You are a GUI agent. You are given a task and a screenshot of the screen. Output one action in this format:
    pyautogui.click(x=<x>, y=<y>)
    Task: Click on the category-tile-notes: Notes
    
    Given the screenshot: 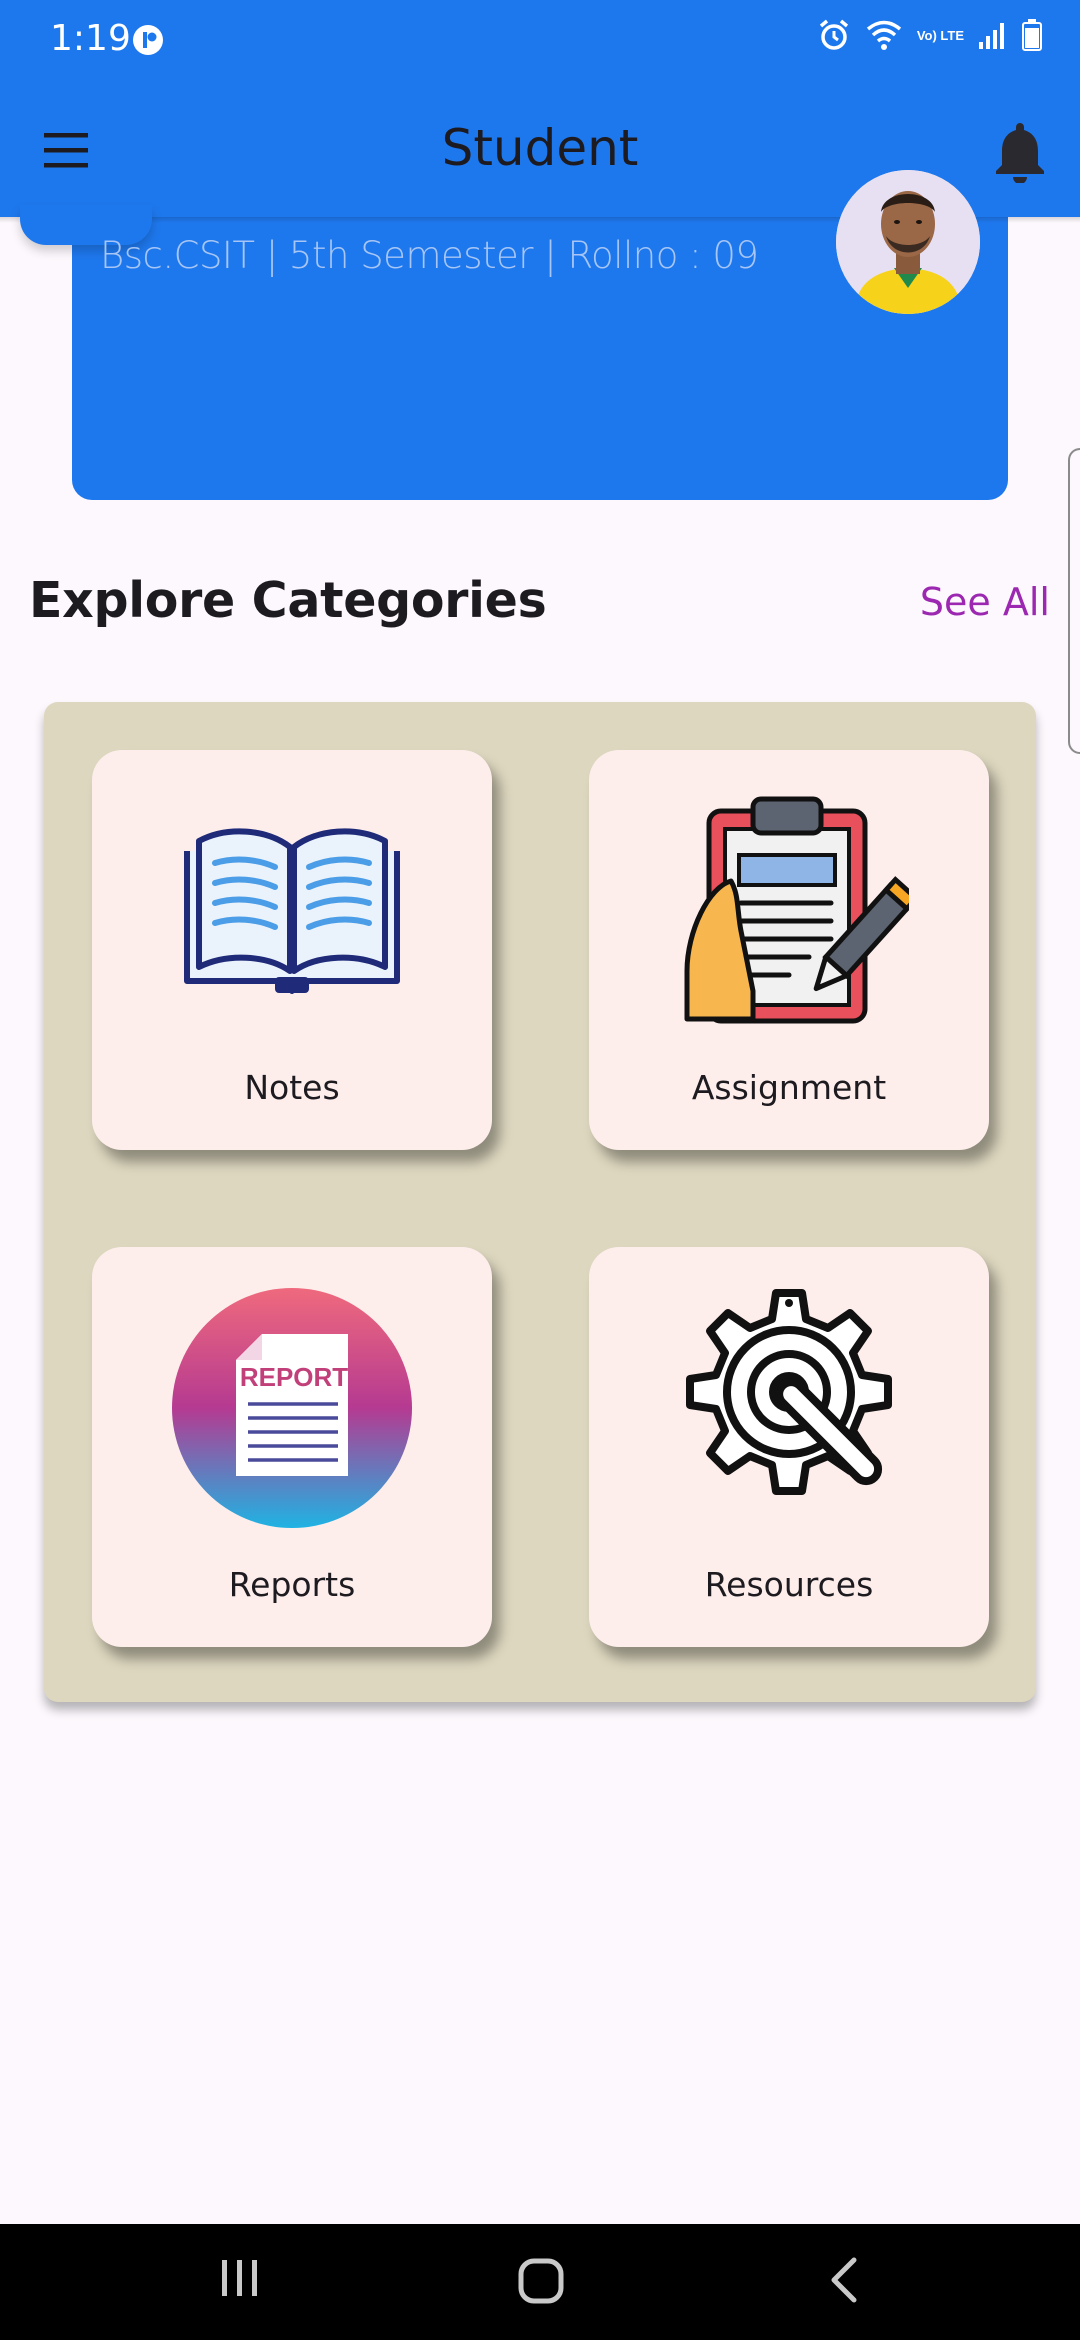 What is the action you would take?
    pyautogui.click(x=292, y=950)
    